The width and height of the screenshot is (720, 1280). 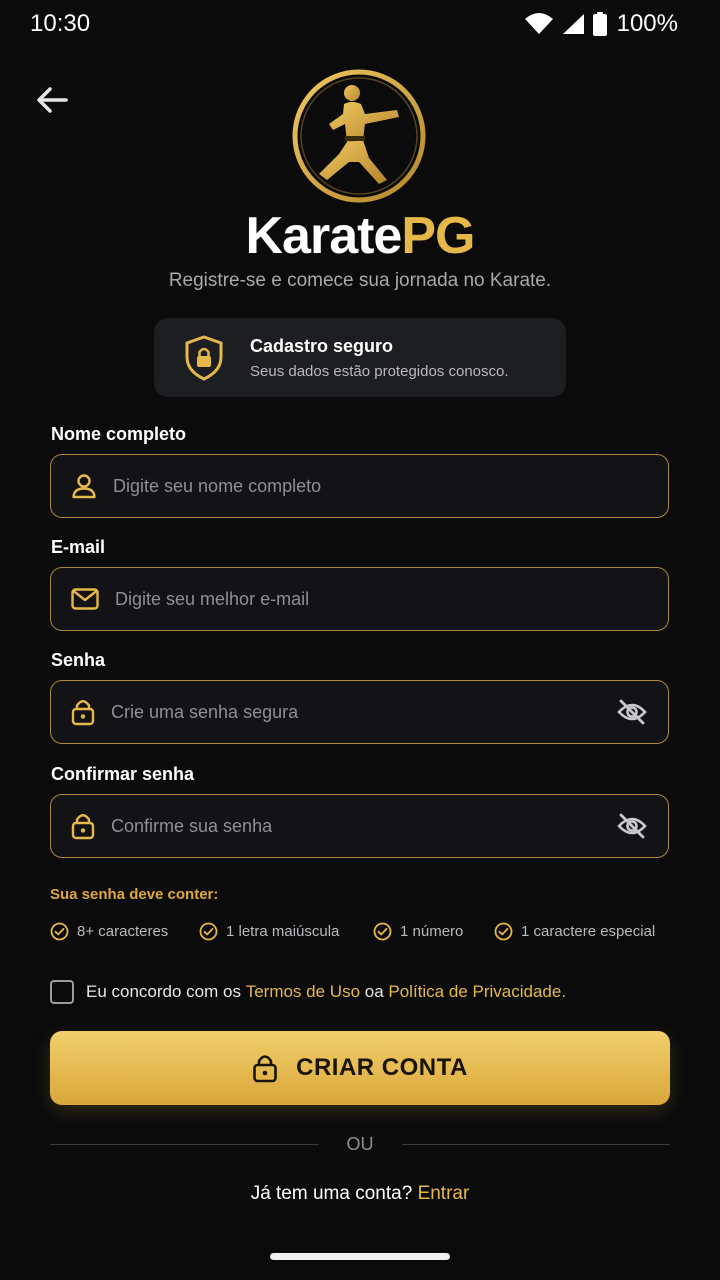 What do you see at coordinates (119, 434) in the screenshot?
I see `name-label: Nome completo` at bounding box center [119, 434].